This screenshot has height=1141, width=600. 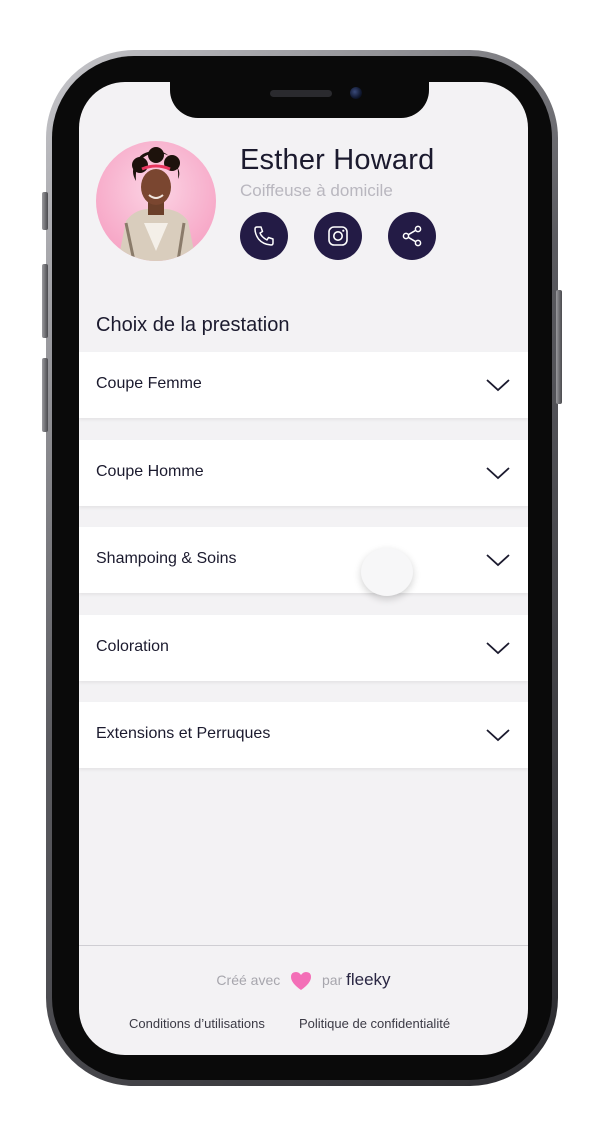 I want to click on footer-divider, so click(x=303, y=945).